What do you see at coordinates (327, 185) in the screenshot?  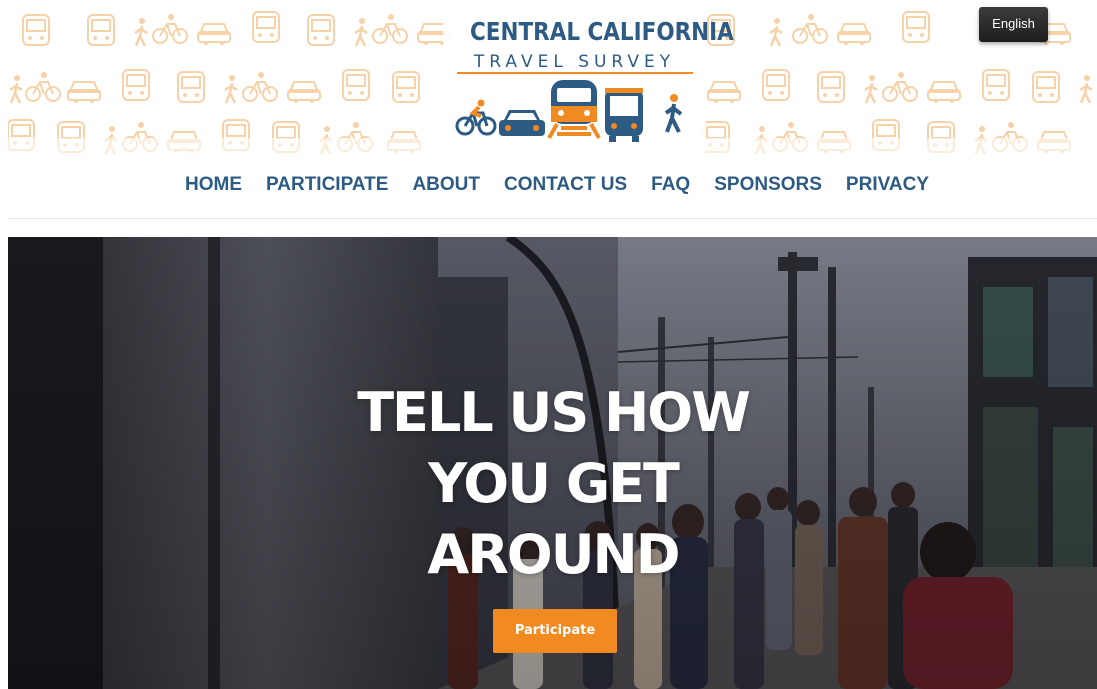 I see `nav-item-participate: PARTICIPATE` at bounding box center [327, 185].